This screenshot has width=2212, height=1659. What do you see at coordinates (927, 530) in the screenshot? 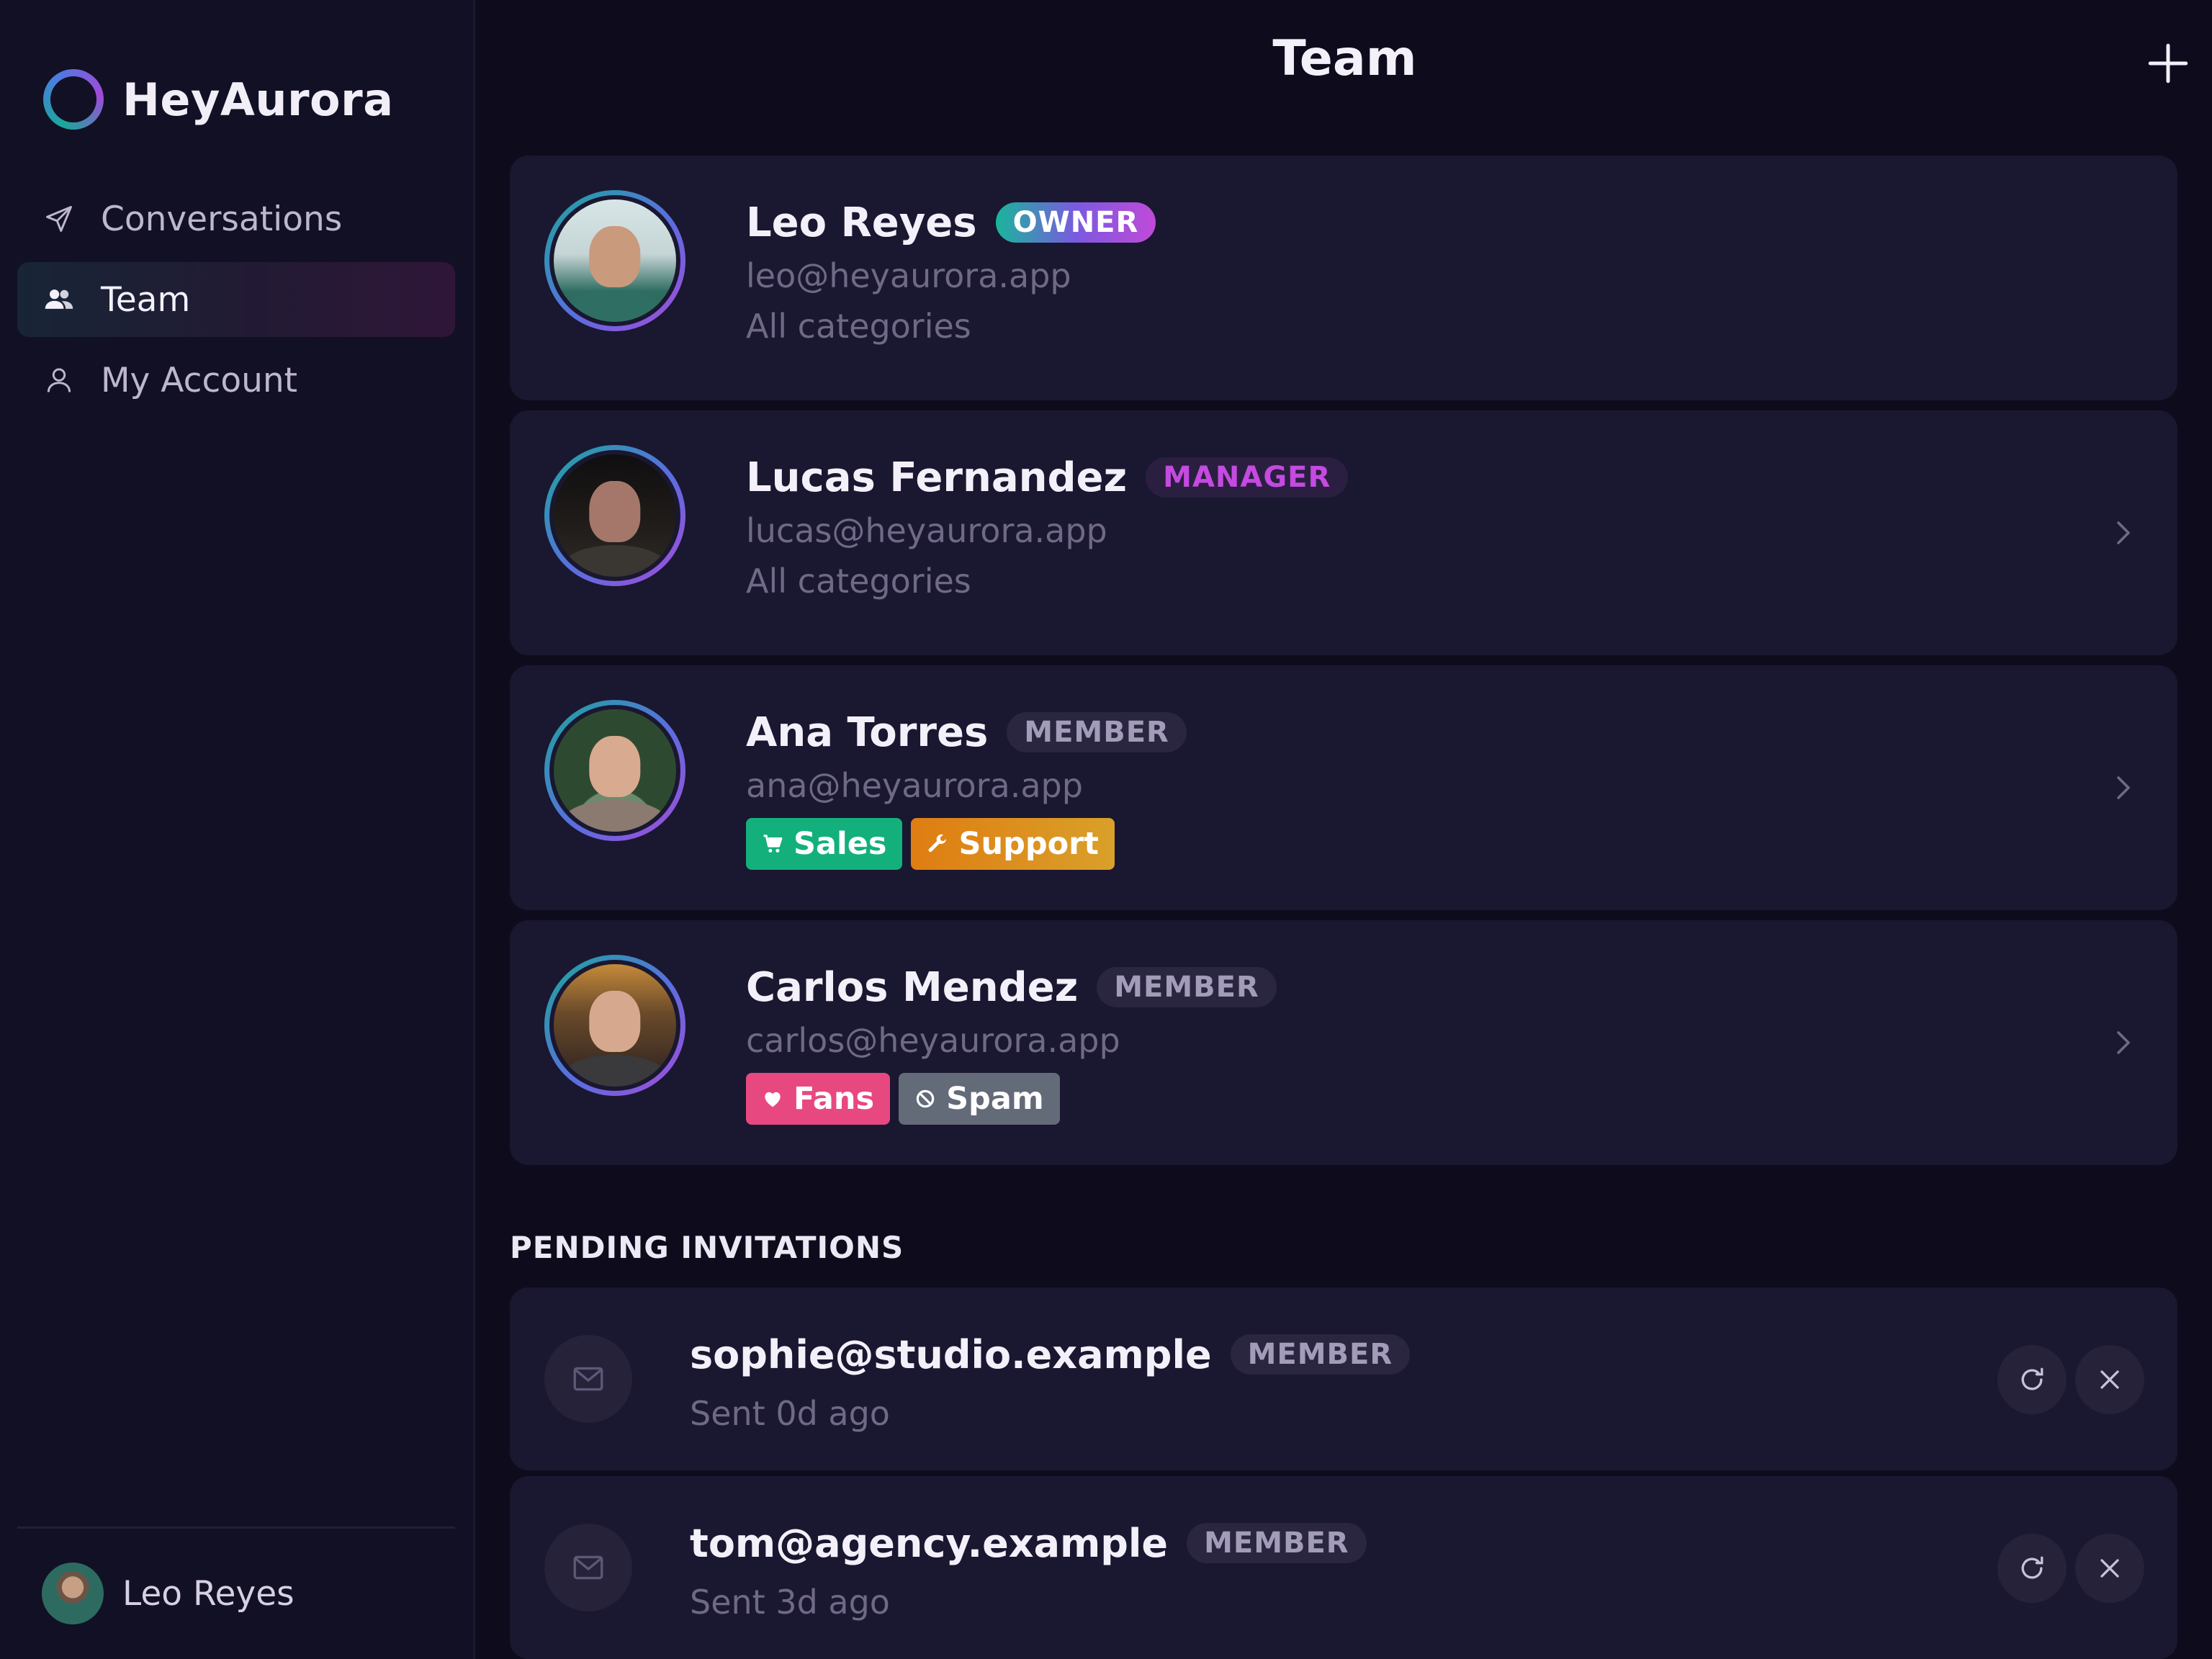
I see `member-email: lucas@heyaurora.app` at bounding box center [927, 530].